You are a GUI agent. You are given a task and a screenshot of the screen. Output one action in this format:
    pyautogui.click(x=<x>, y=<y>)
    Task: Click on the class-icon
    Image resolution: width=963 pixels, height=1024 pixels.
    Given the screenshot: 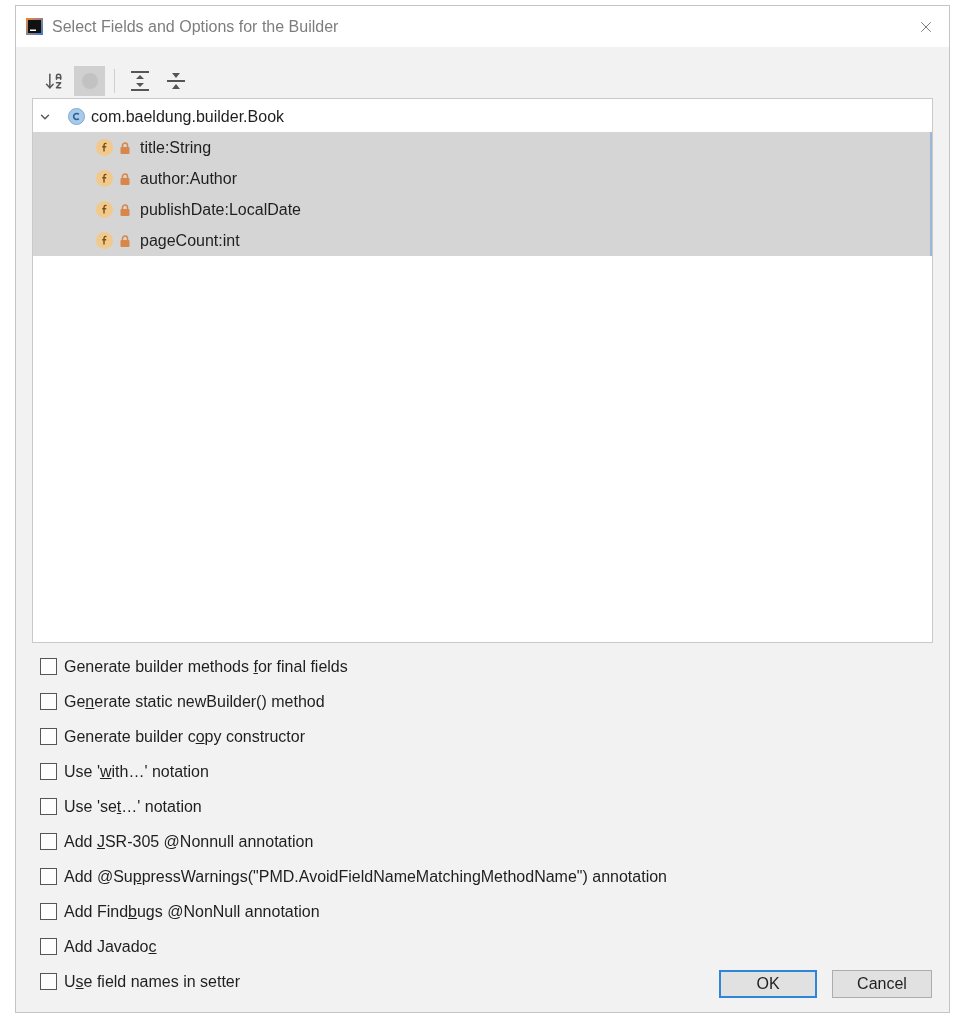 What is the action you would take?
    pyautogui.click(x=76, y=116)
    